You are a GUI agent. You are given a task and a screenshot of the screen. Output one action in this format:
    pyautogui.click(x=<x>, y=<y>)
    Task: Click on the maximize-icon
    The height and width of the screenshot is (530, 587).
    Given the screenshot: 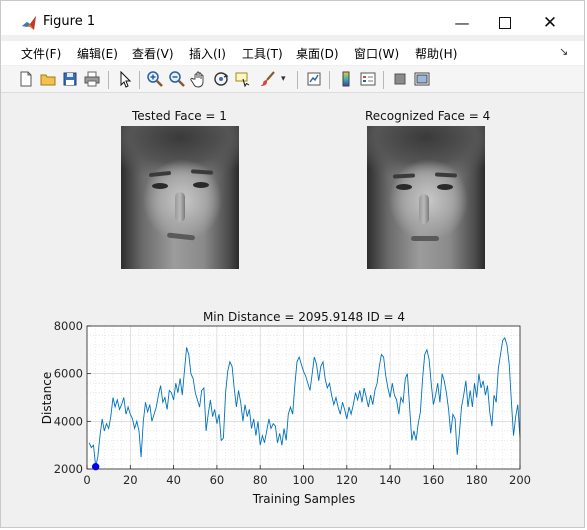 What is the action you would take?
    pyautogui.click(x=505, y=22)
    